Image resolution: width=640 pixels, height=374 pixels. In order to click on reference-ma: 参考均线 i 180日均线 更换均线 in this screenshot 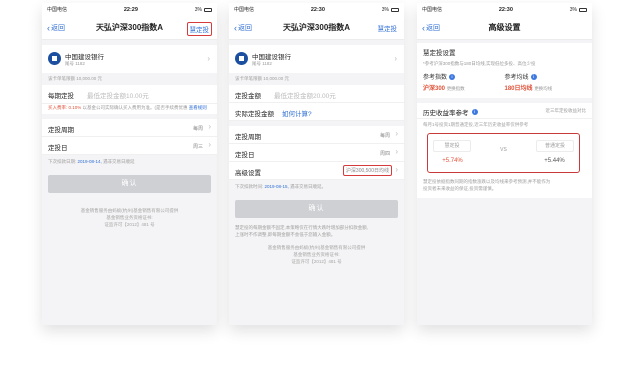, I will do `click(546, 82)`.